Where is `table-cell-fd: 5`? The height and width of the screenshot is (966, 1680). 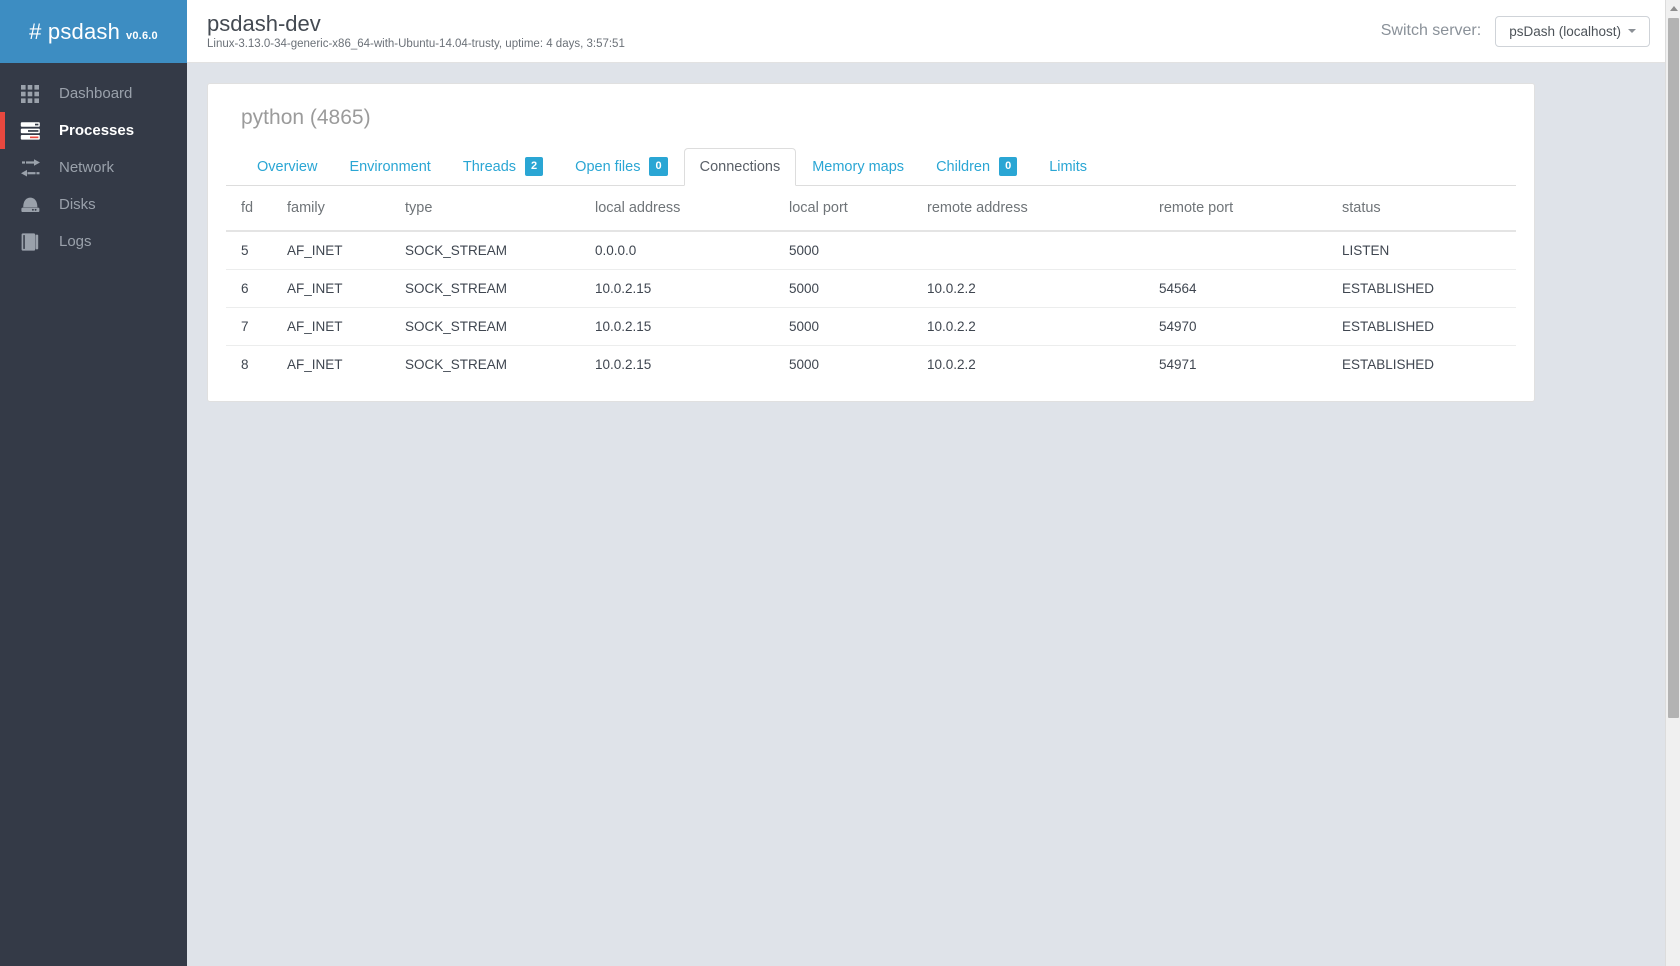 table-cell-fd: 5 is located at coordinates (245, 250).